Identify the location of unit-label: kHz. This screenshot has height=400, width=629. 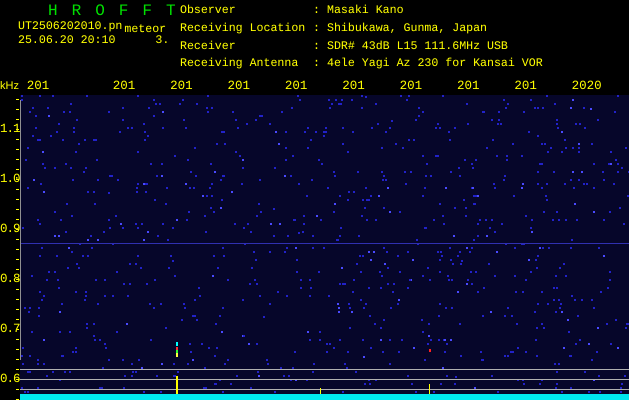
(10, 86).